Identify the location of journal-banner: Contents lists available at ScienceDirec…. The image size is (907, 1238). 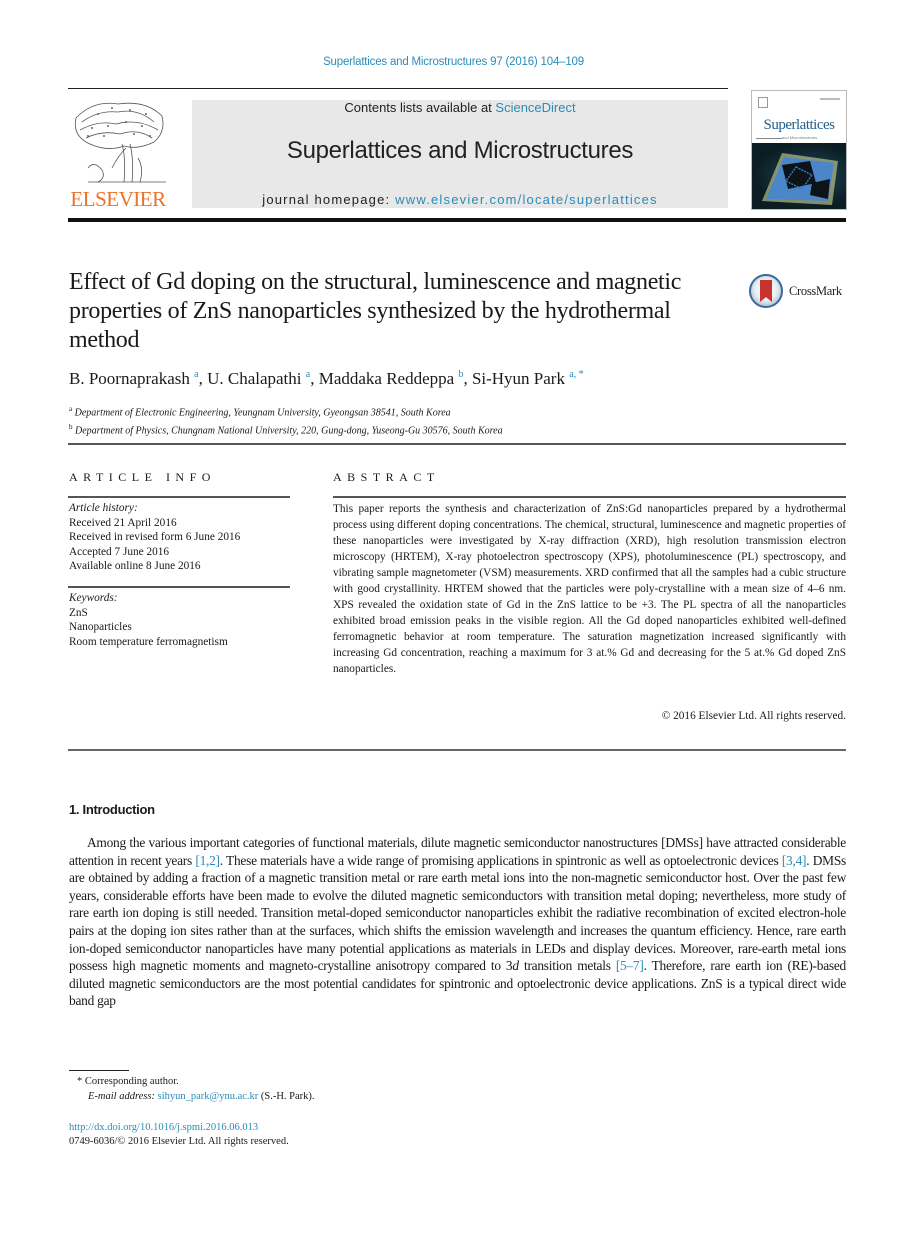
(460, 154).